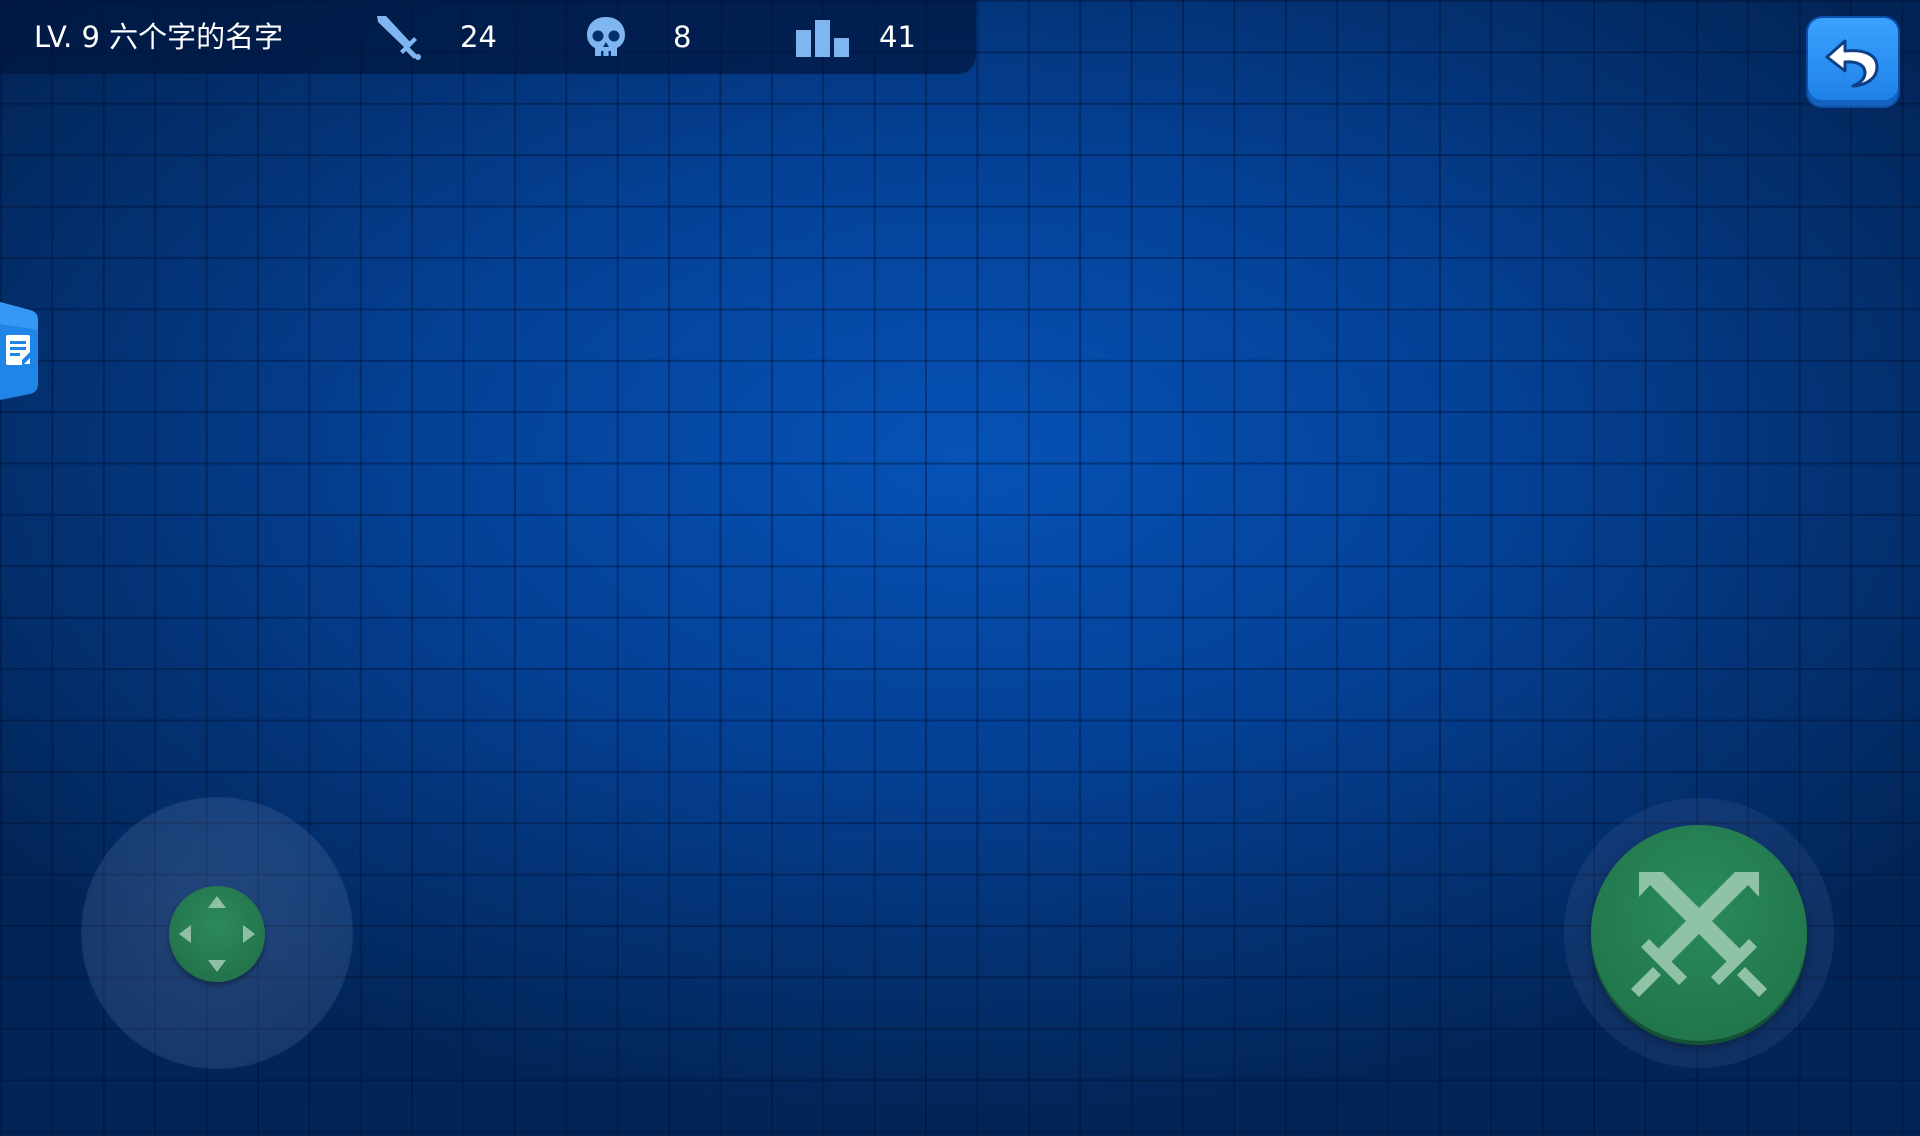  What do you see at coordinates (897, 37) in the screenshot?
I see `rank-value: 41` at bounding box center [897, 37].